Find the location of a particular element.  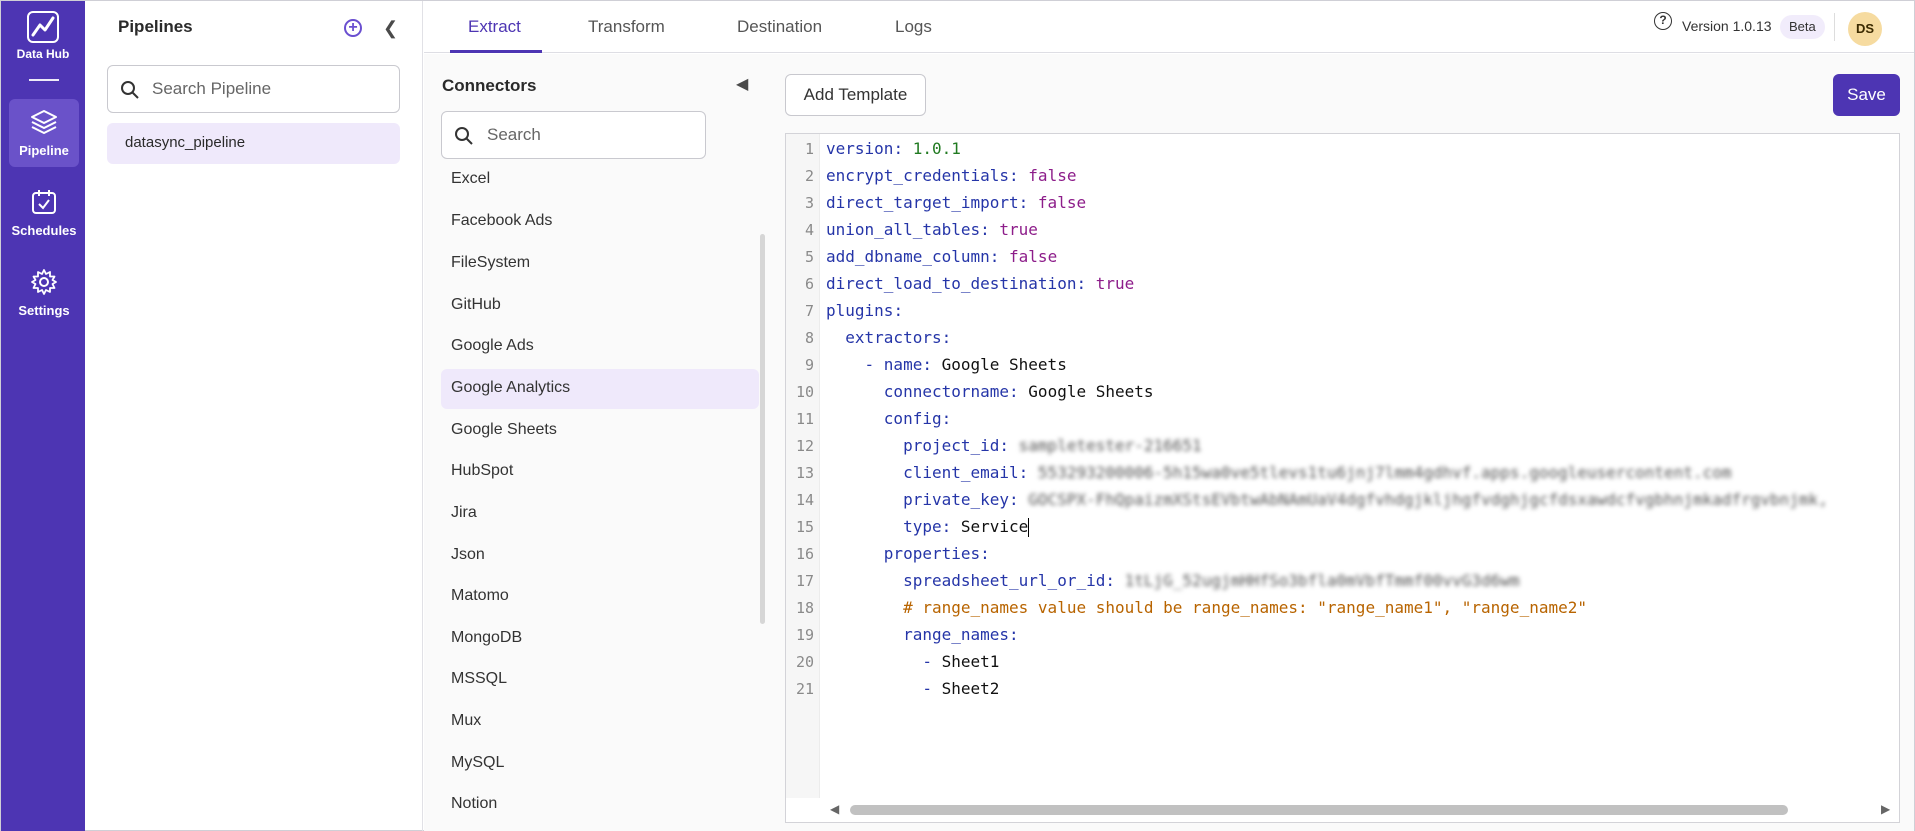

tab-destination: Destination is located at coordinates (779, 27).